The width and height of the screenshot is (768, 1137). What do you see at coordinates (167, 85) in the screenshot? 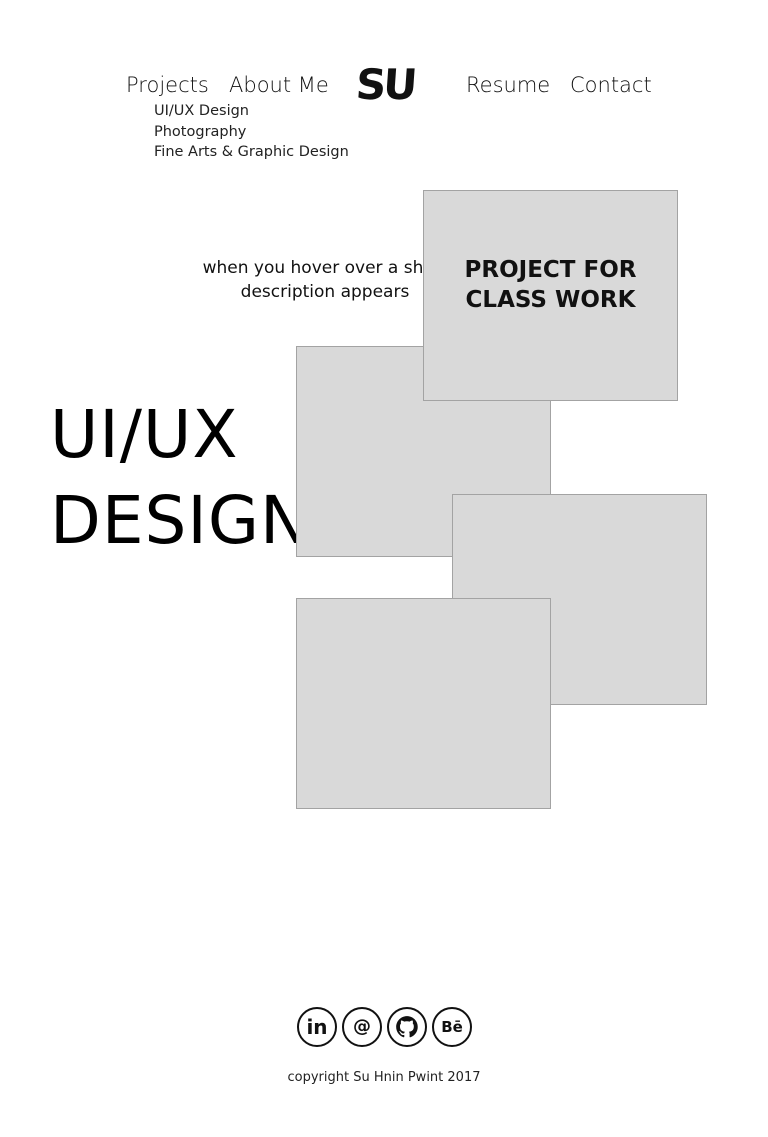
I see `nav-projects-link: Projects` at bounding box center [167, 85].